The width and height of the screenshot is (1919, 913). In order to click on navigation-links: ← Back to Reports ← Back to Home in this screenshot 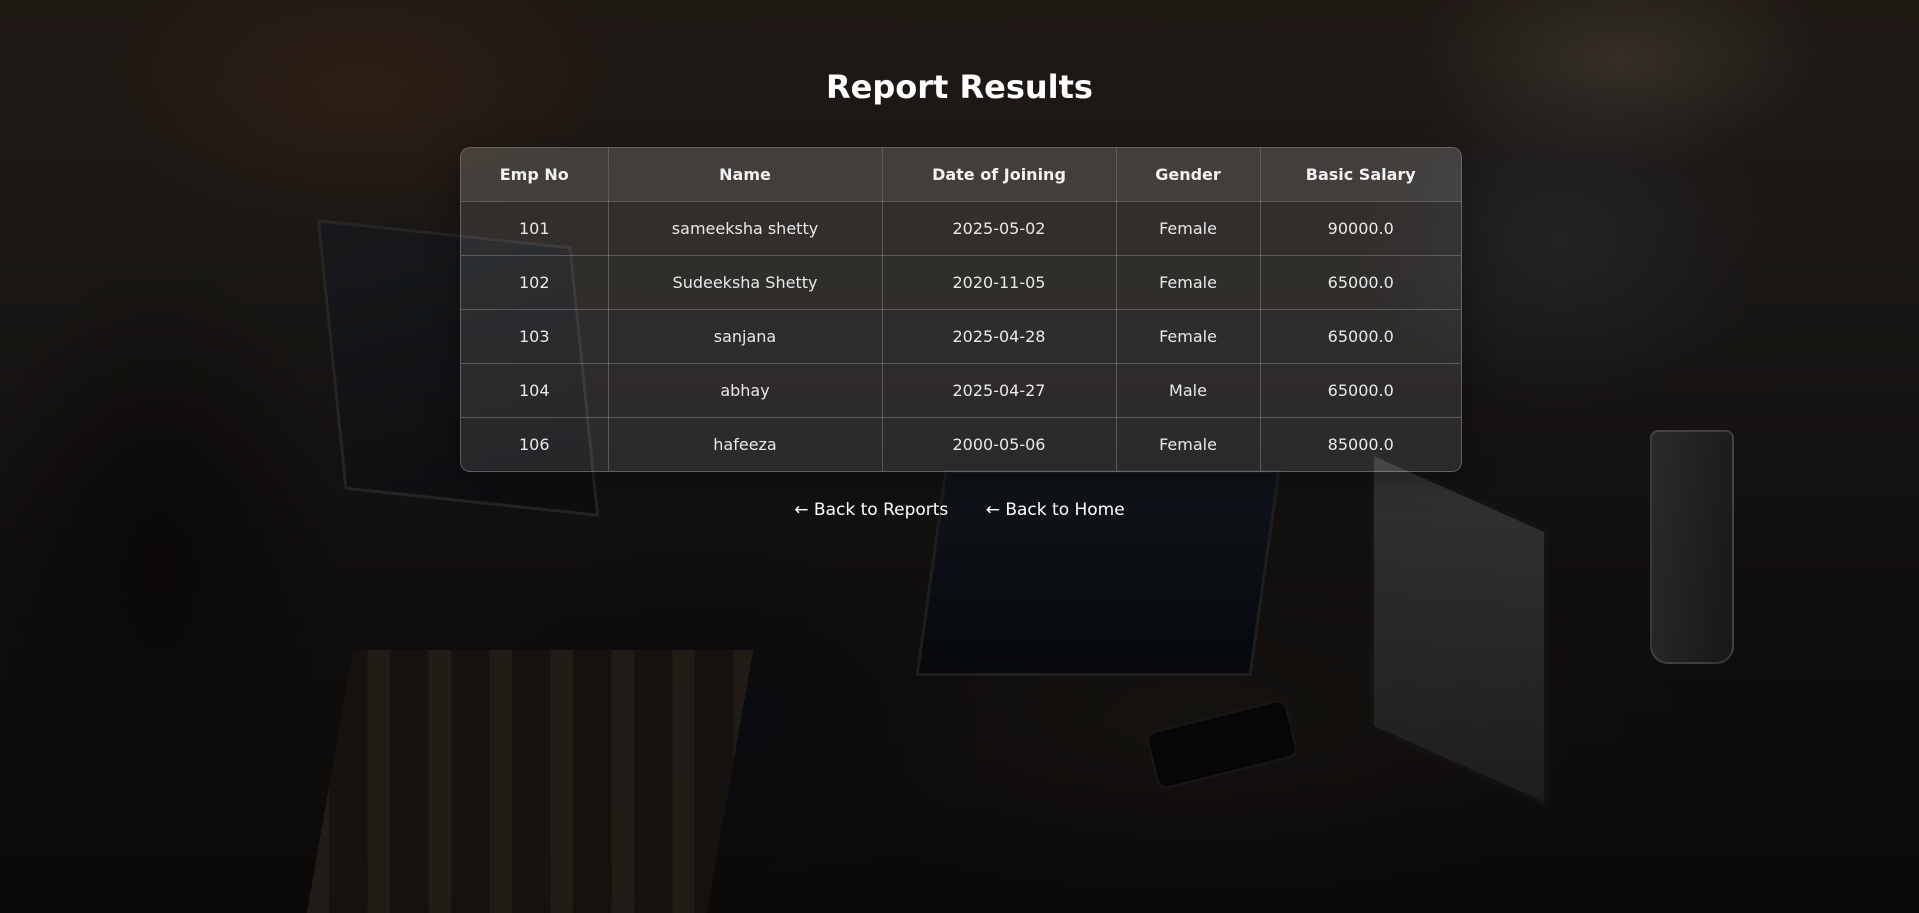, I will do `click(959, 510)`.